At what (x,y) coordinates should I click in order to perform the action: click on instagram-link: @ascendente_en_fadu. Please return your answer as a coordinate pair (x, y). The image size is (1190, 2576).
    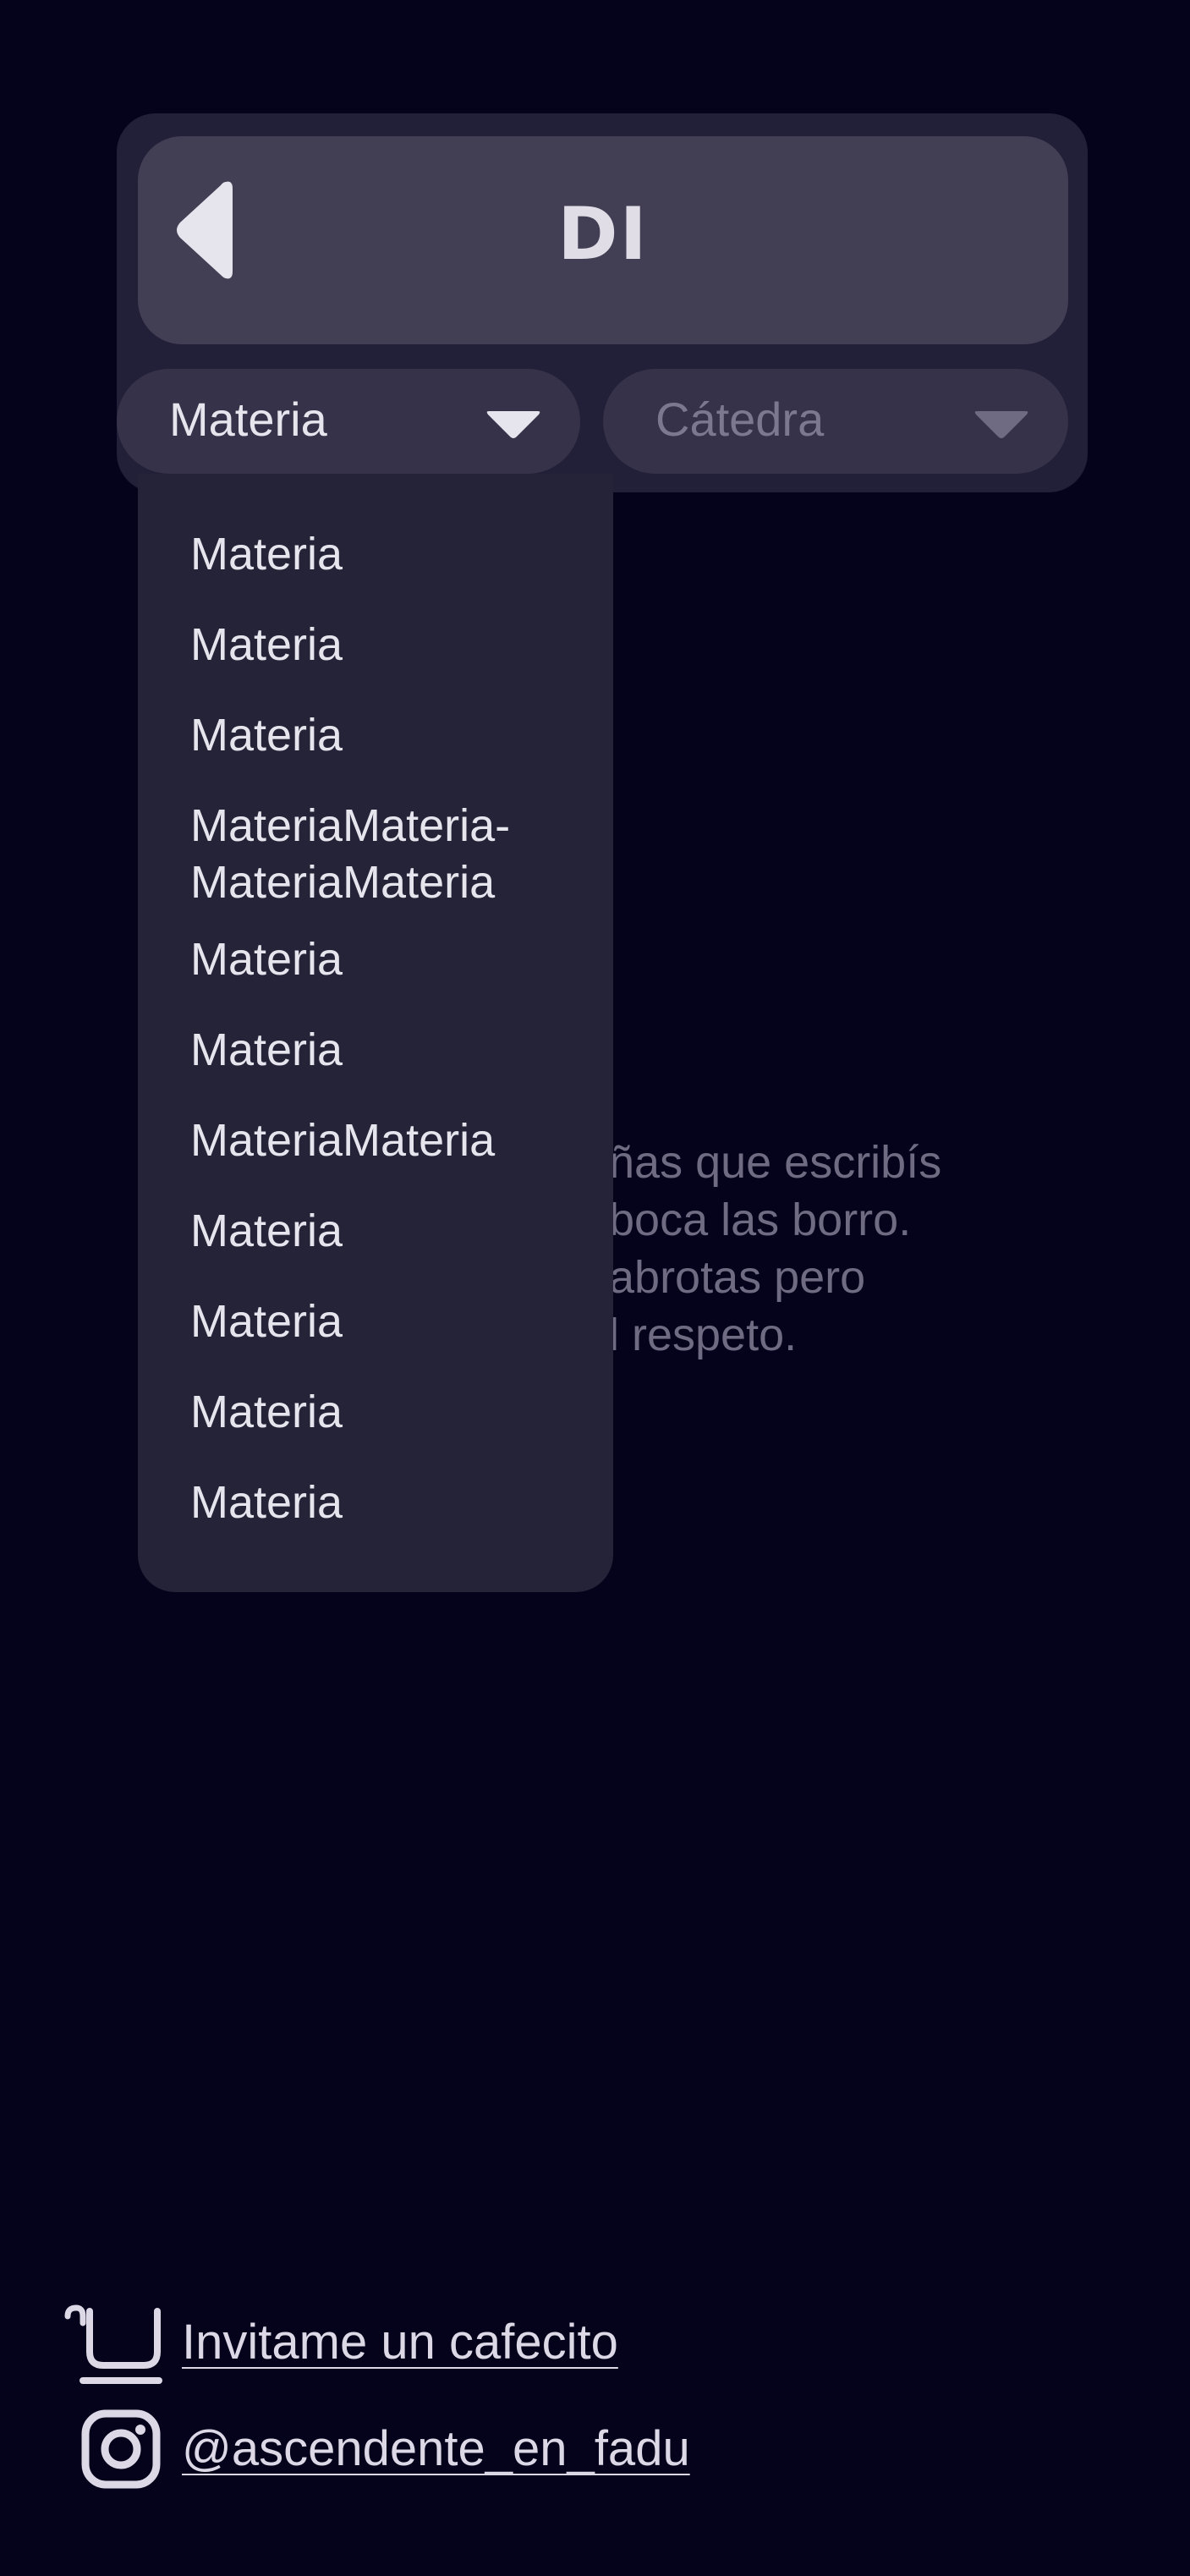
    Looking at the image, I should click on (436, 2449).